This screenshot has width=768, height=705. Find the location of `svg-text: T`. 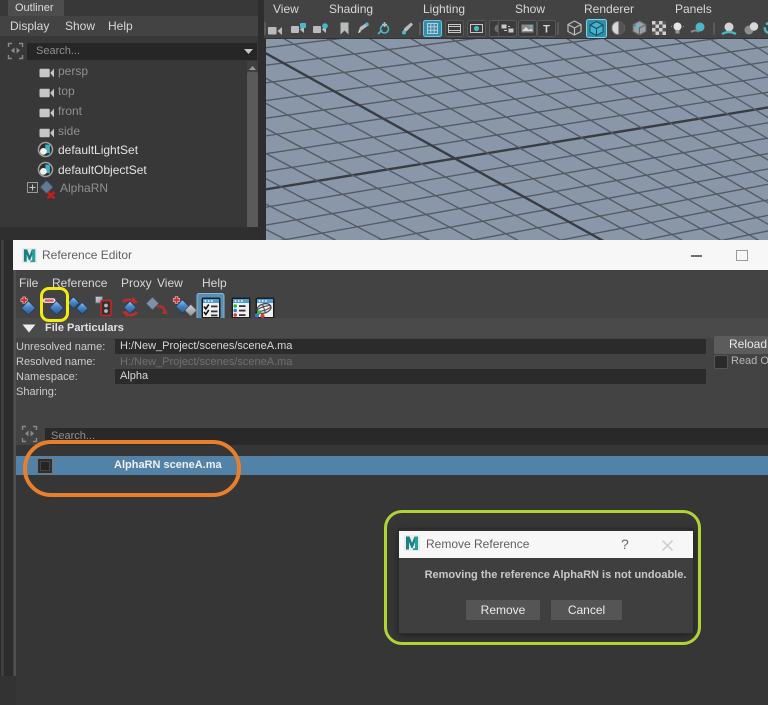

svg-text: T is located at coordinates (546, 30).